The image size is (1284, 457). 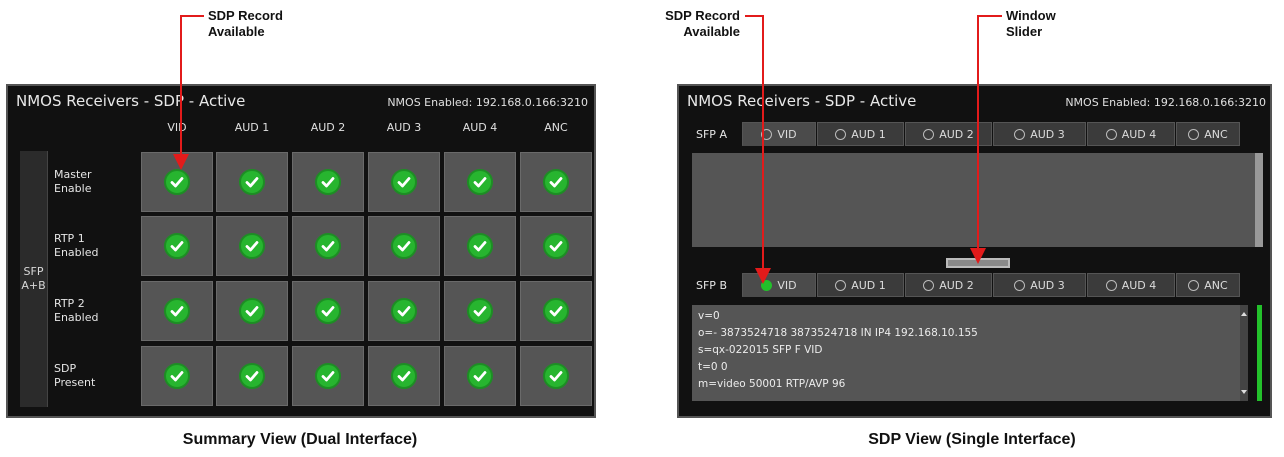 What do you see at coordinates (972, 439) in the screenshot?
I see `caption-sdp-view: SDP View (Single Interface)` at bounding box center [972, 439].